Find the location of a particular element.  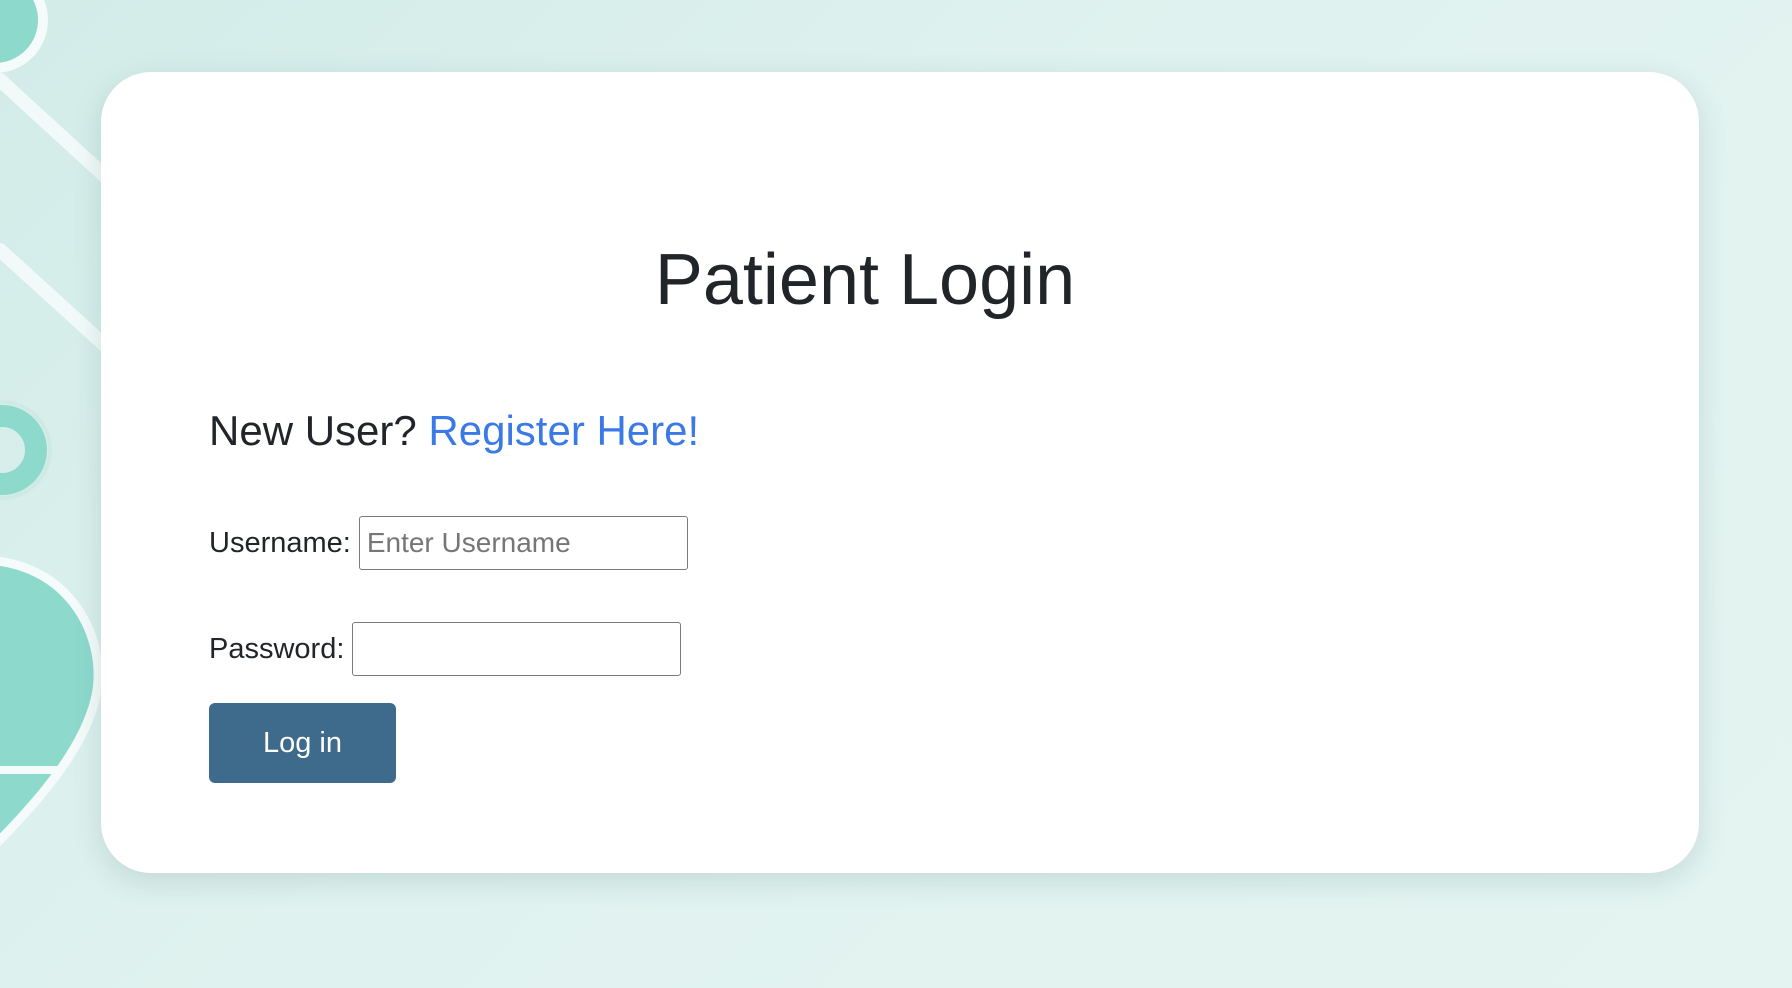

register-prompt: New User? Register Here! is located at coordinates (454, 431).